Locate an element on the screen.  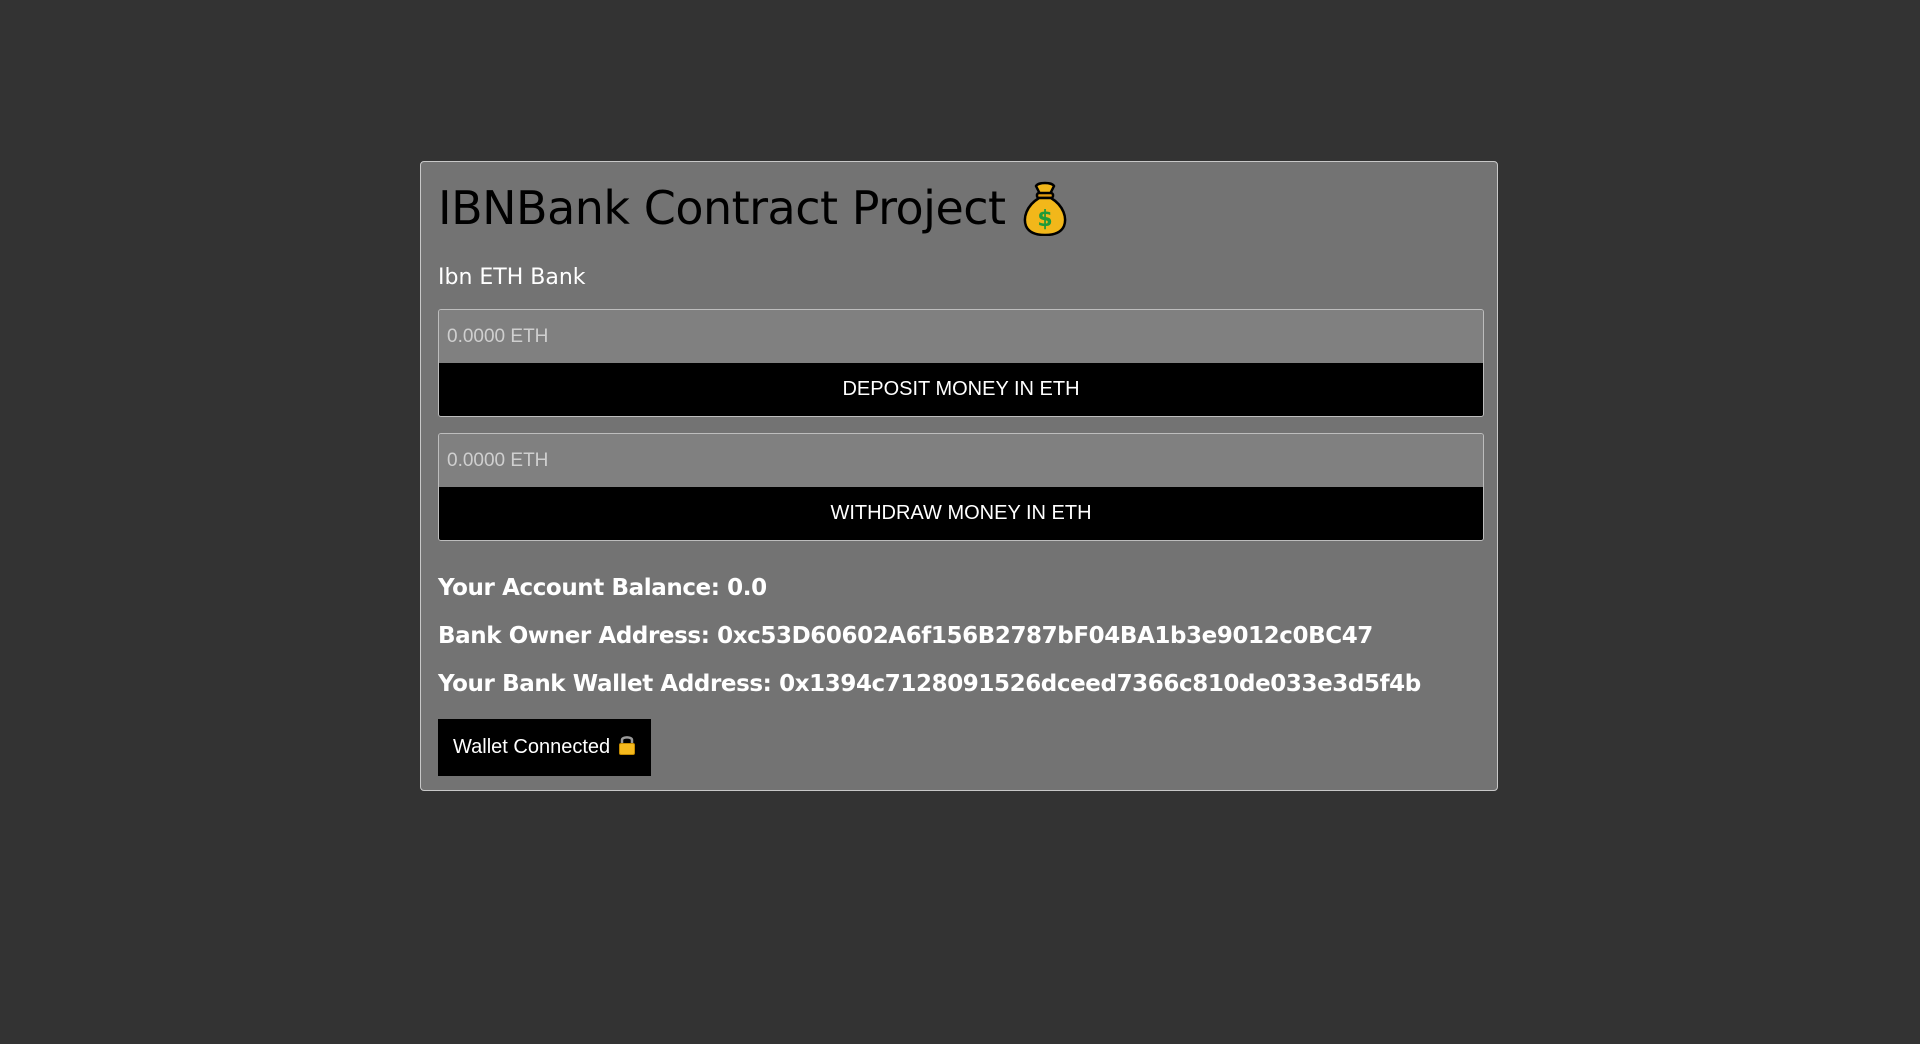
lock-icon is located at coordinates (627, 748).